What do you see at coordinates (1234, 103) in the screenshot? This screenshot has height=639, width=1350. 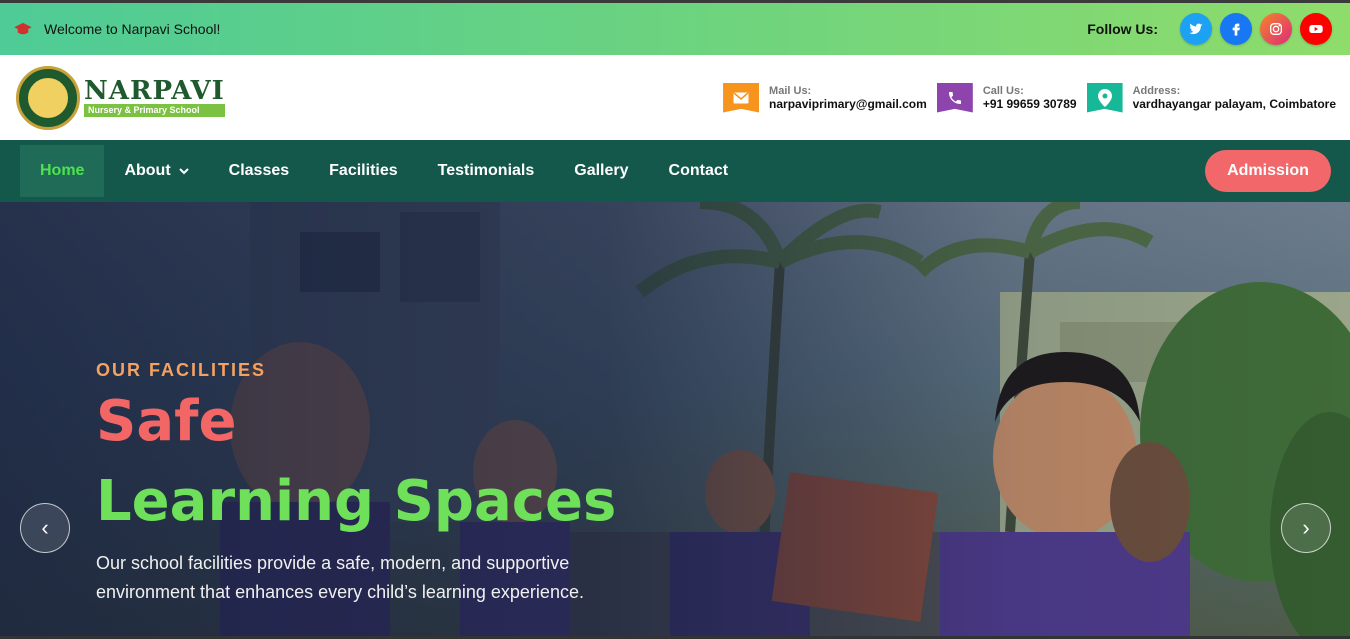 I see `address-value: vardhayangar palayam, Coimbatore` at bounding box center [1234, 103].